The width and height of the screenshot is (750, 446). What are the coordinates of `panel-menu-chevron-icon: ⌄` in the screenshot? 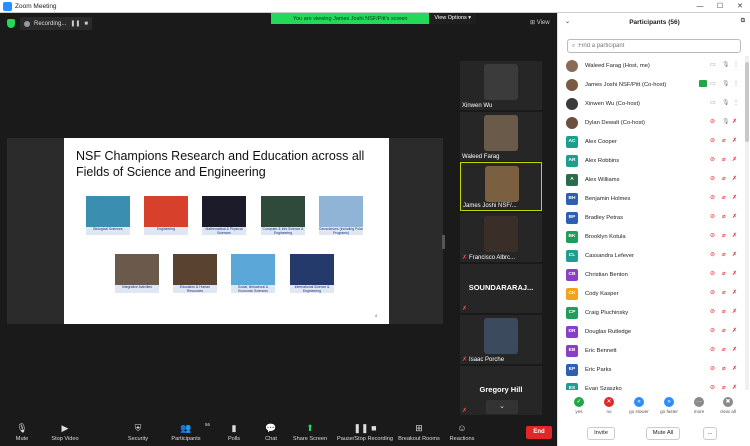 It's located at (567, 21).